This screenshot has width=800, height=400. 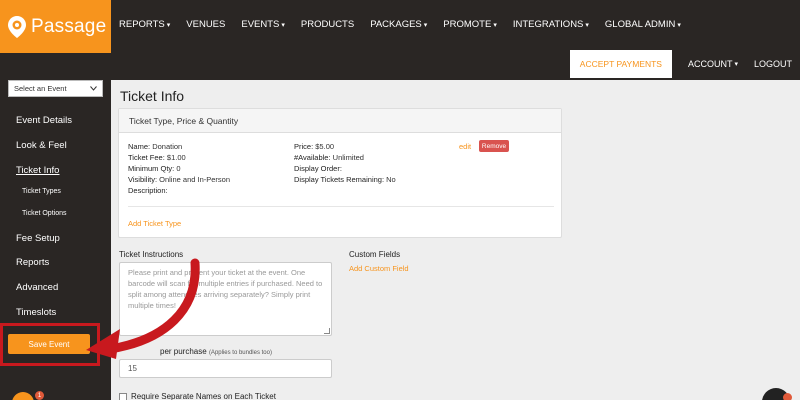 I want to click on field-visibility: Visibility: Online and In-Person, so click(x=179, y=179).